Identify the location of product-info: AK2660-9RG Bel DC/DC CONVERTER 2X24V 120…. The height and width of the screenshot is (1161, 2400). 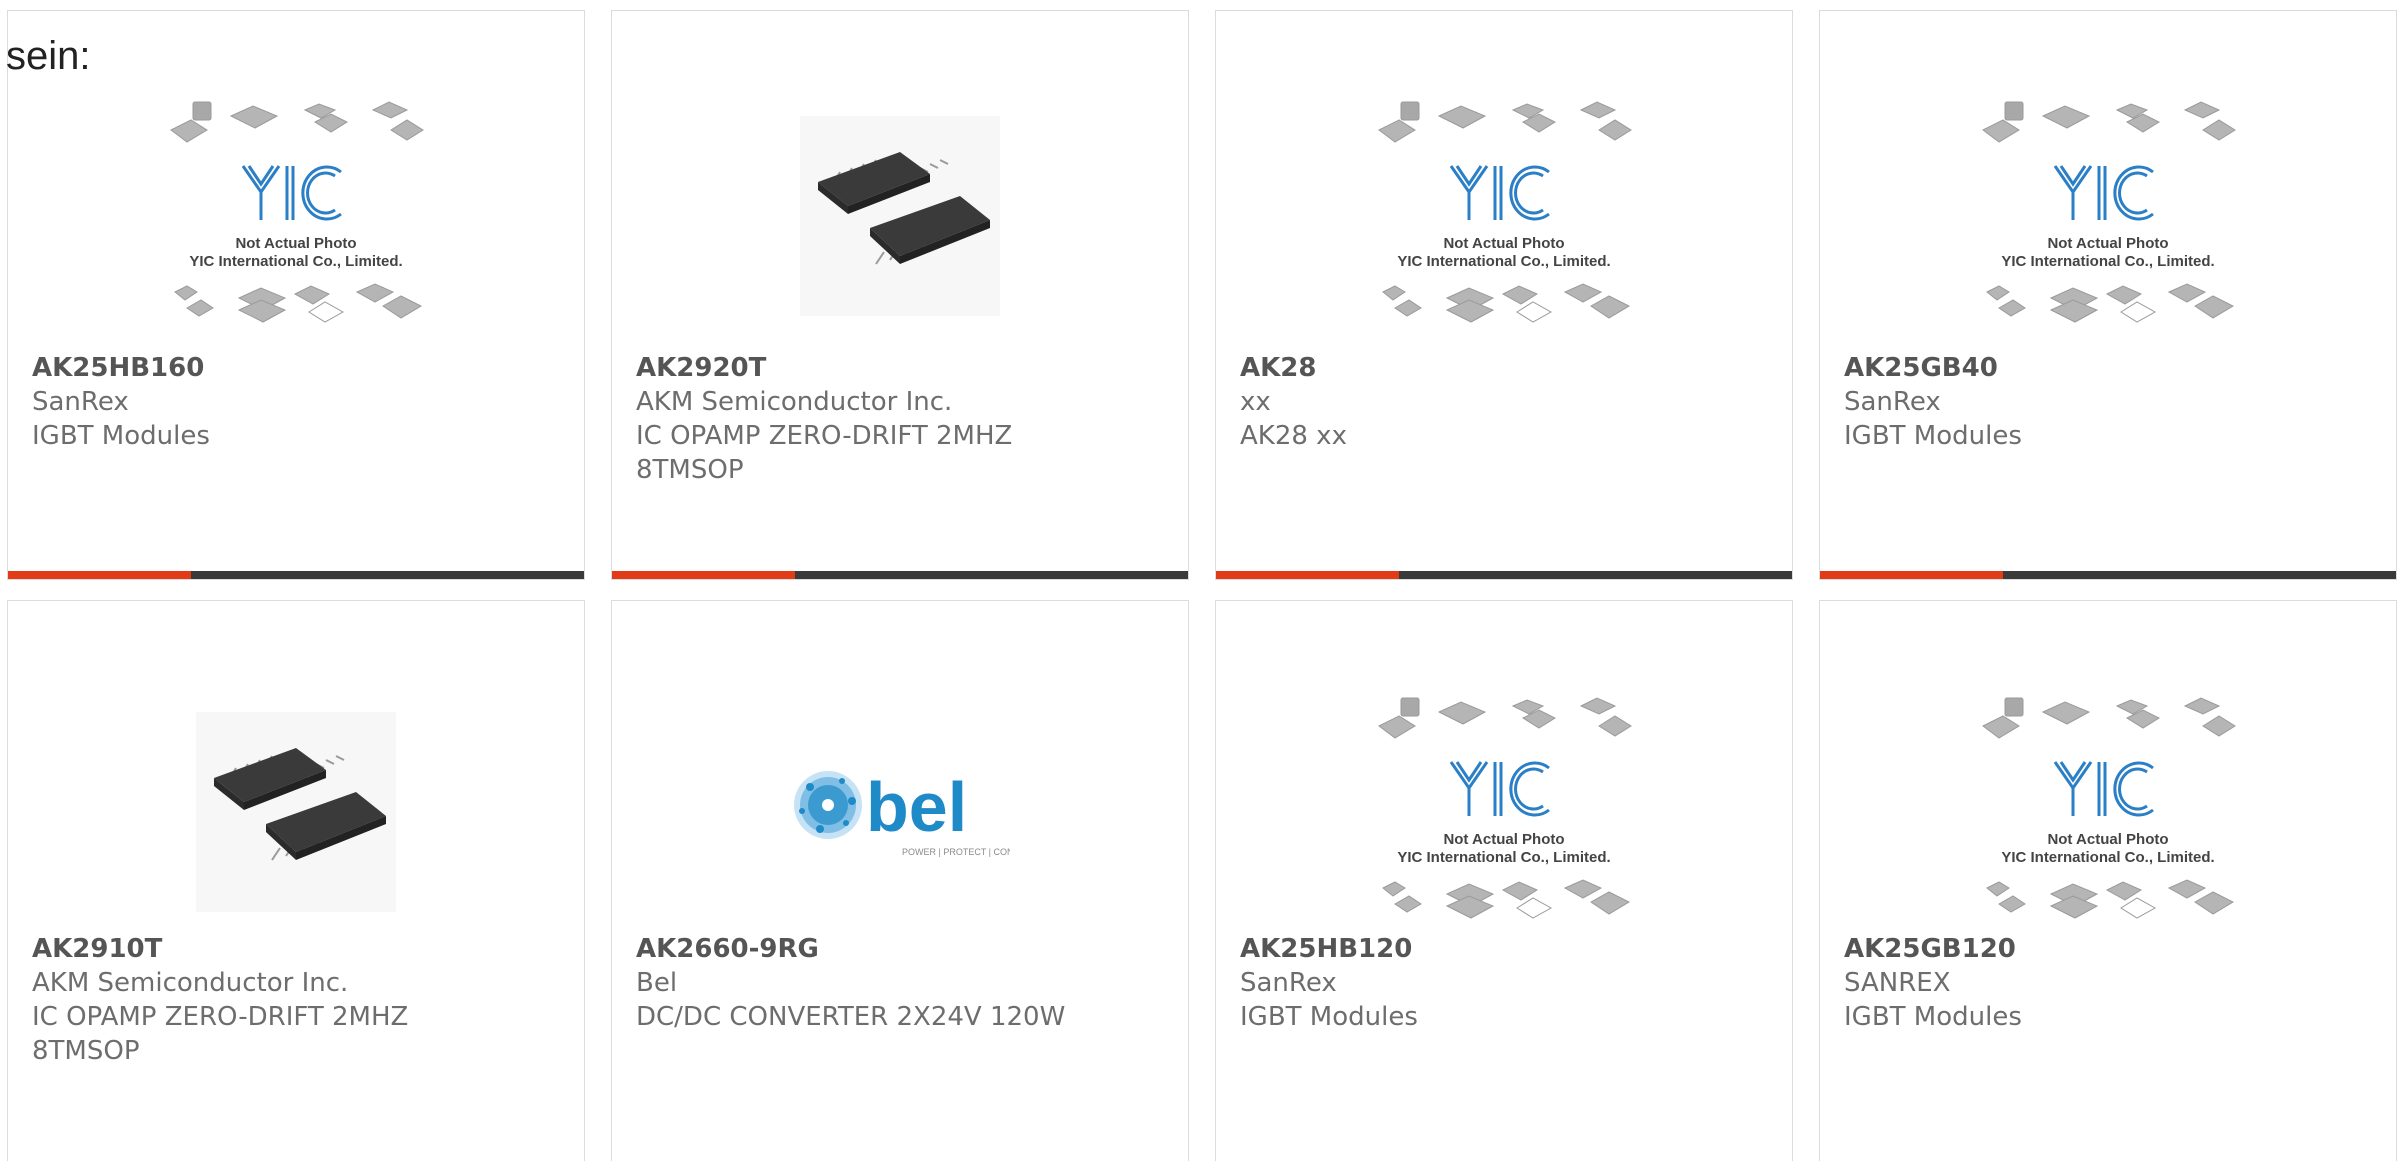
(900, 983).